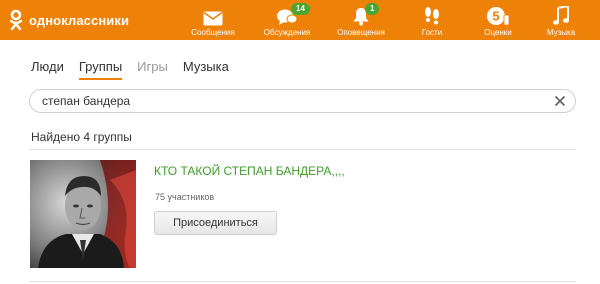  I want to click on group-photo-image, so click(83, 214).